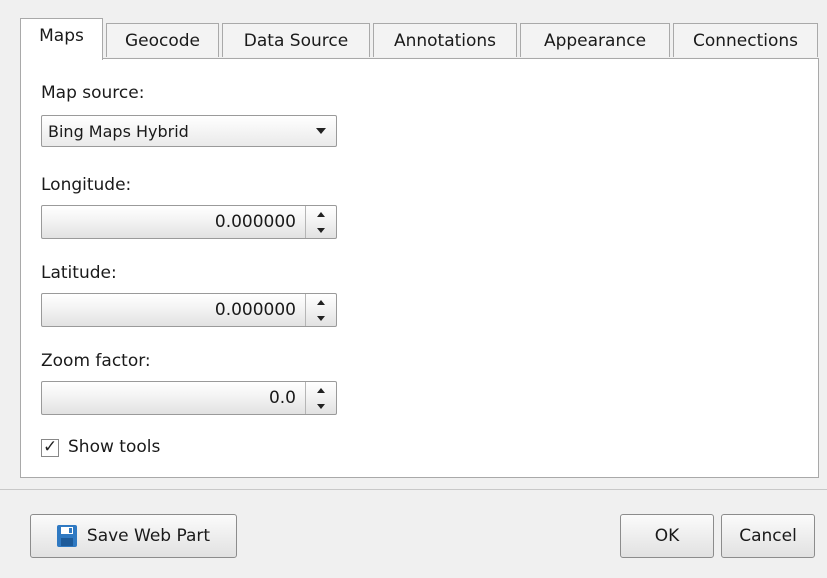  I want to click on longitude-label: Longitude:, so click(86, 185).